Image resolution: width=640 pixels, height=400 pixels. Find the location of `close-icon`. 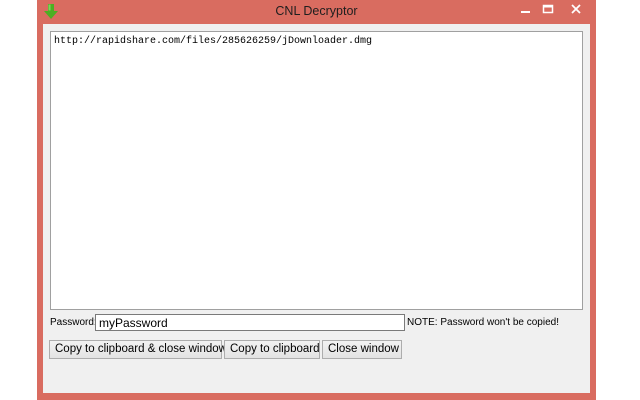

close-icon is located at coordinates (576, 10).